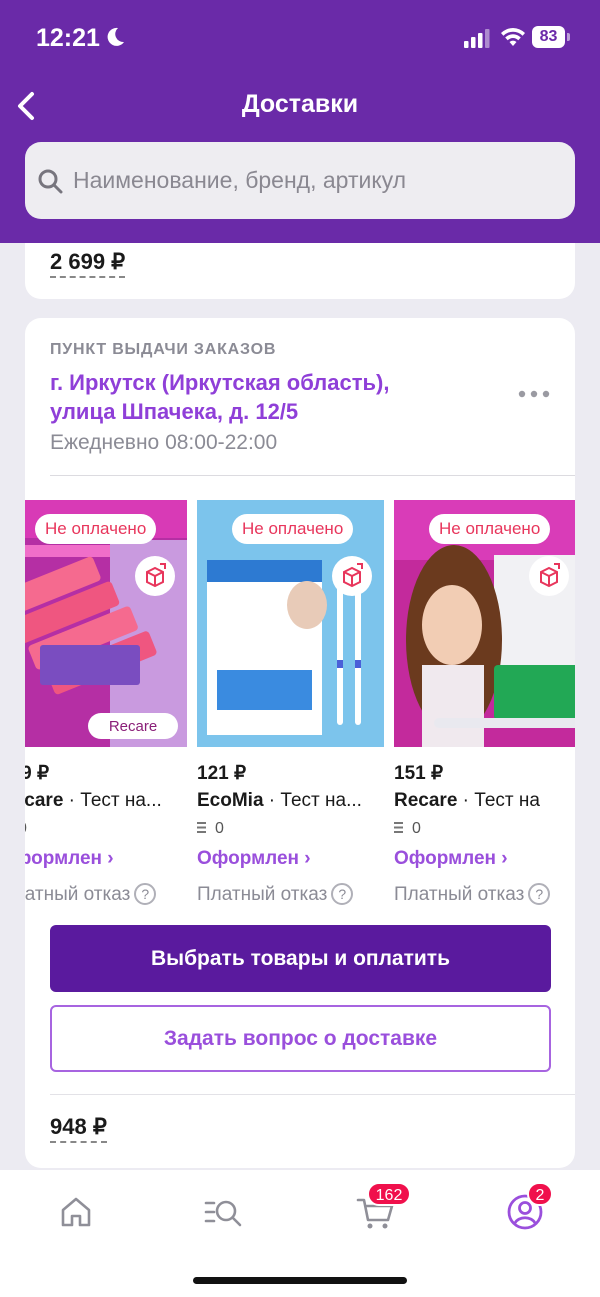 This screenshot has height=1297, width=600. I want to click on moon-icon, so click(115, 36).